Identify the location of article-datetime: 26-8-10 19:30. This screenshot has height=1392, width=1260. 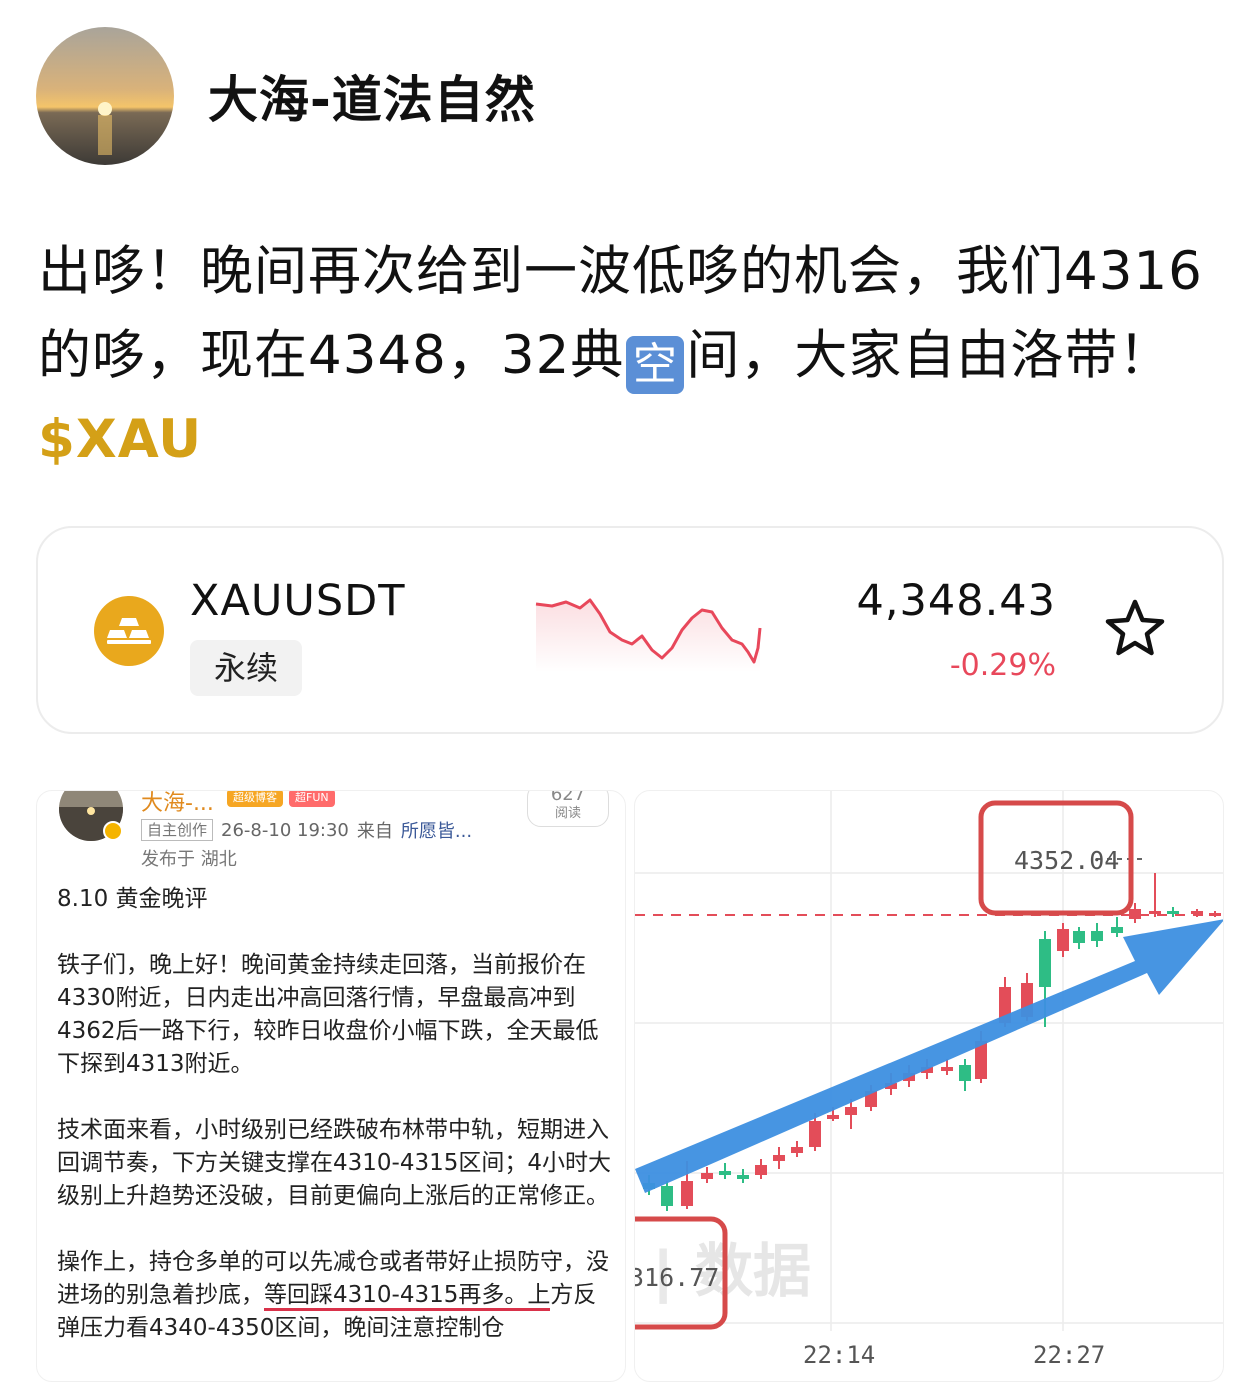
(285, 830).